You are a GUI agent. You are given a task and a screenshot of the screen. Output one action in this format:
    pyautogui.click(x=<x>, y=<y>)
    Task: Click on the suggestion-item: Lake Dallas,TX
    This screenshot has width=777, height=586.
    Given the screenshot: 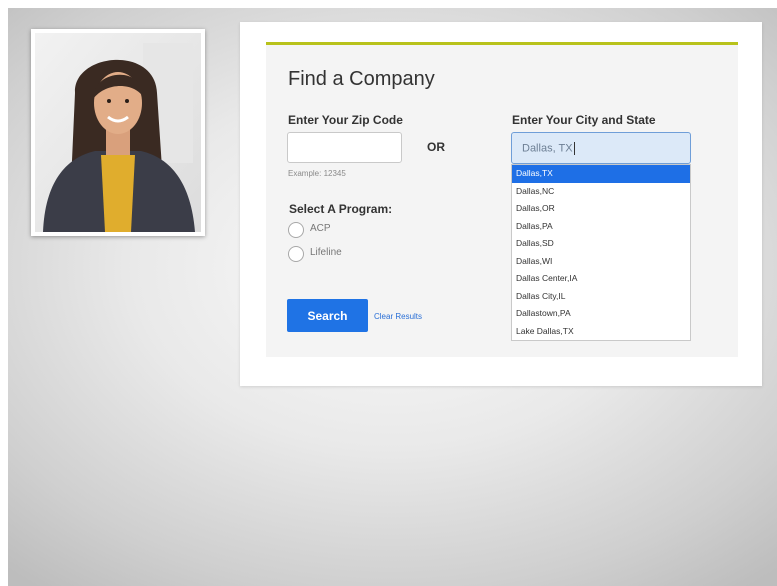 What is the action you would take?
    pyautogui.click(x=601, y=332)
    